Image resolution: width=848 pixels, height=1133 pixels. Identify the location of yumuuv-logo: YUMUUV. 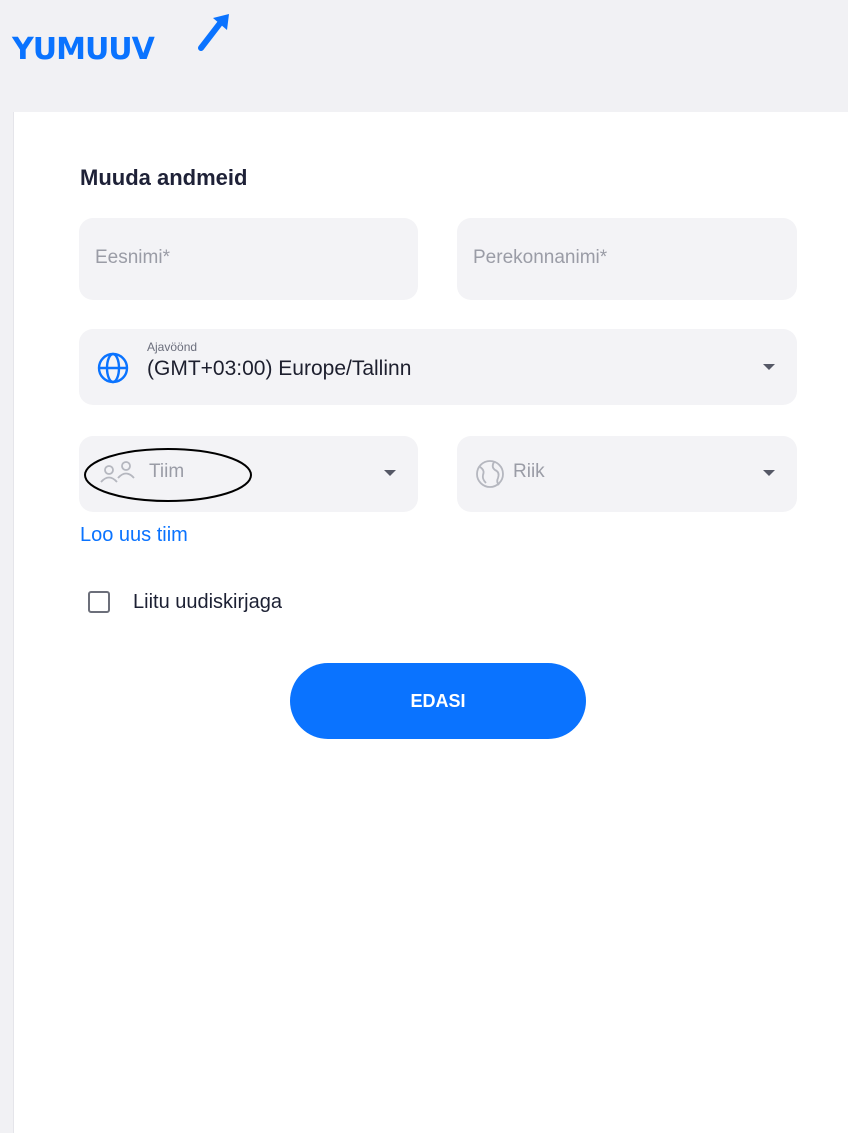
(127, 47).